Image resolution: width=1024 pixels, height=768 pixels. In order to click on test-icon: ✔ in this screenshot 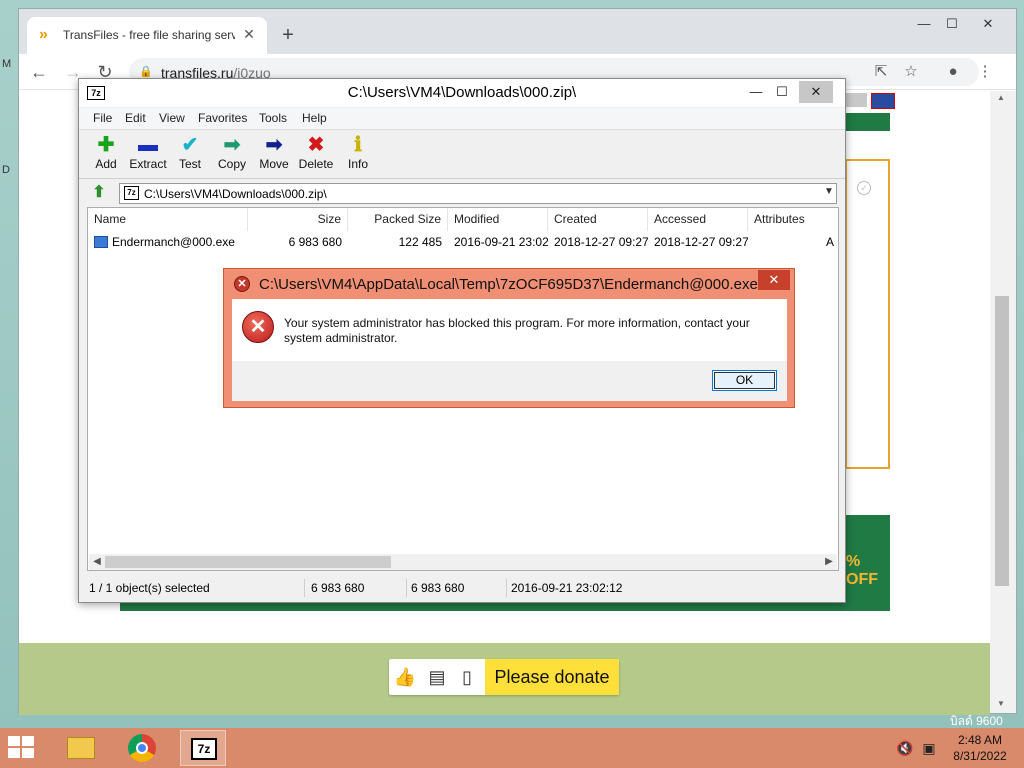, I will do `click(190, 145)`.